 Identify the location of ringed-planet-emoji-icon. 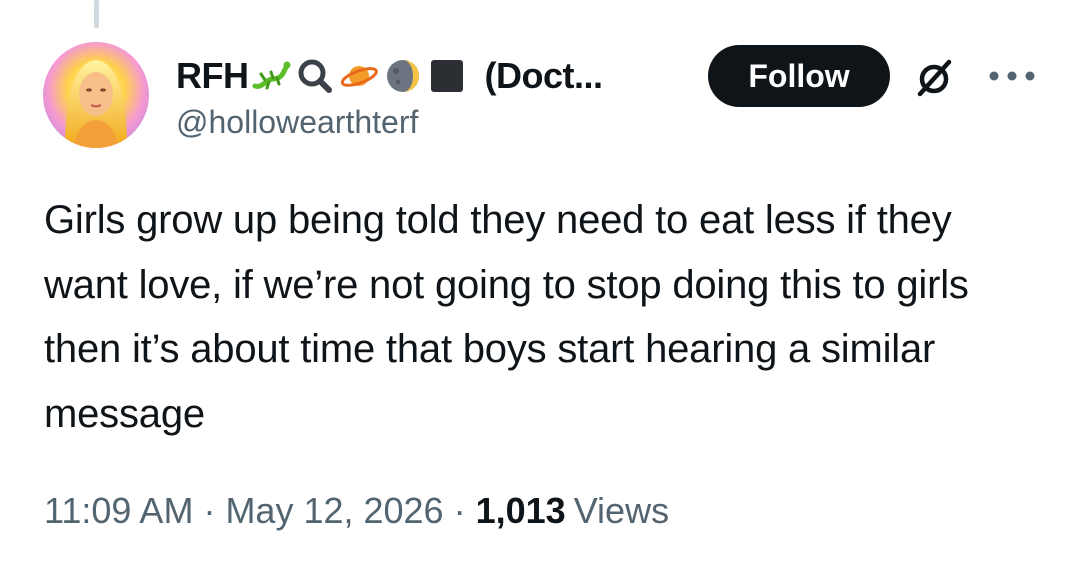
(359, 76).